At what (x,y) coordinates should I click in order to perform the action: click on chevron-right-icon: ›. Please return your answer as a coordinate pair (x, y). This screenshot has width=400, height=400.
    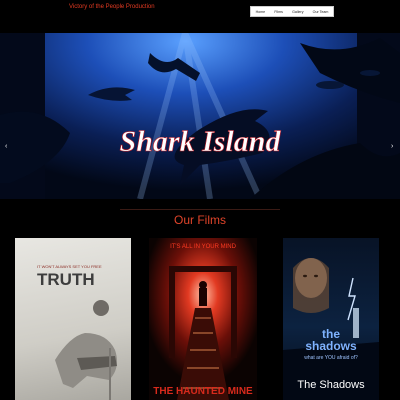
    Looking at the image, I should click on (392, 146).